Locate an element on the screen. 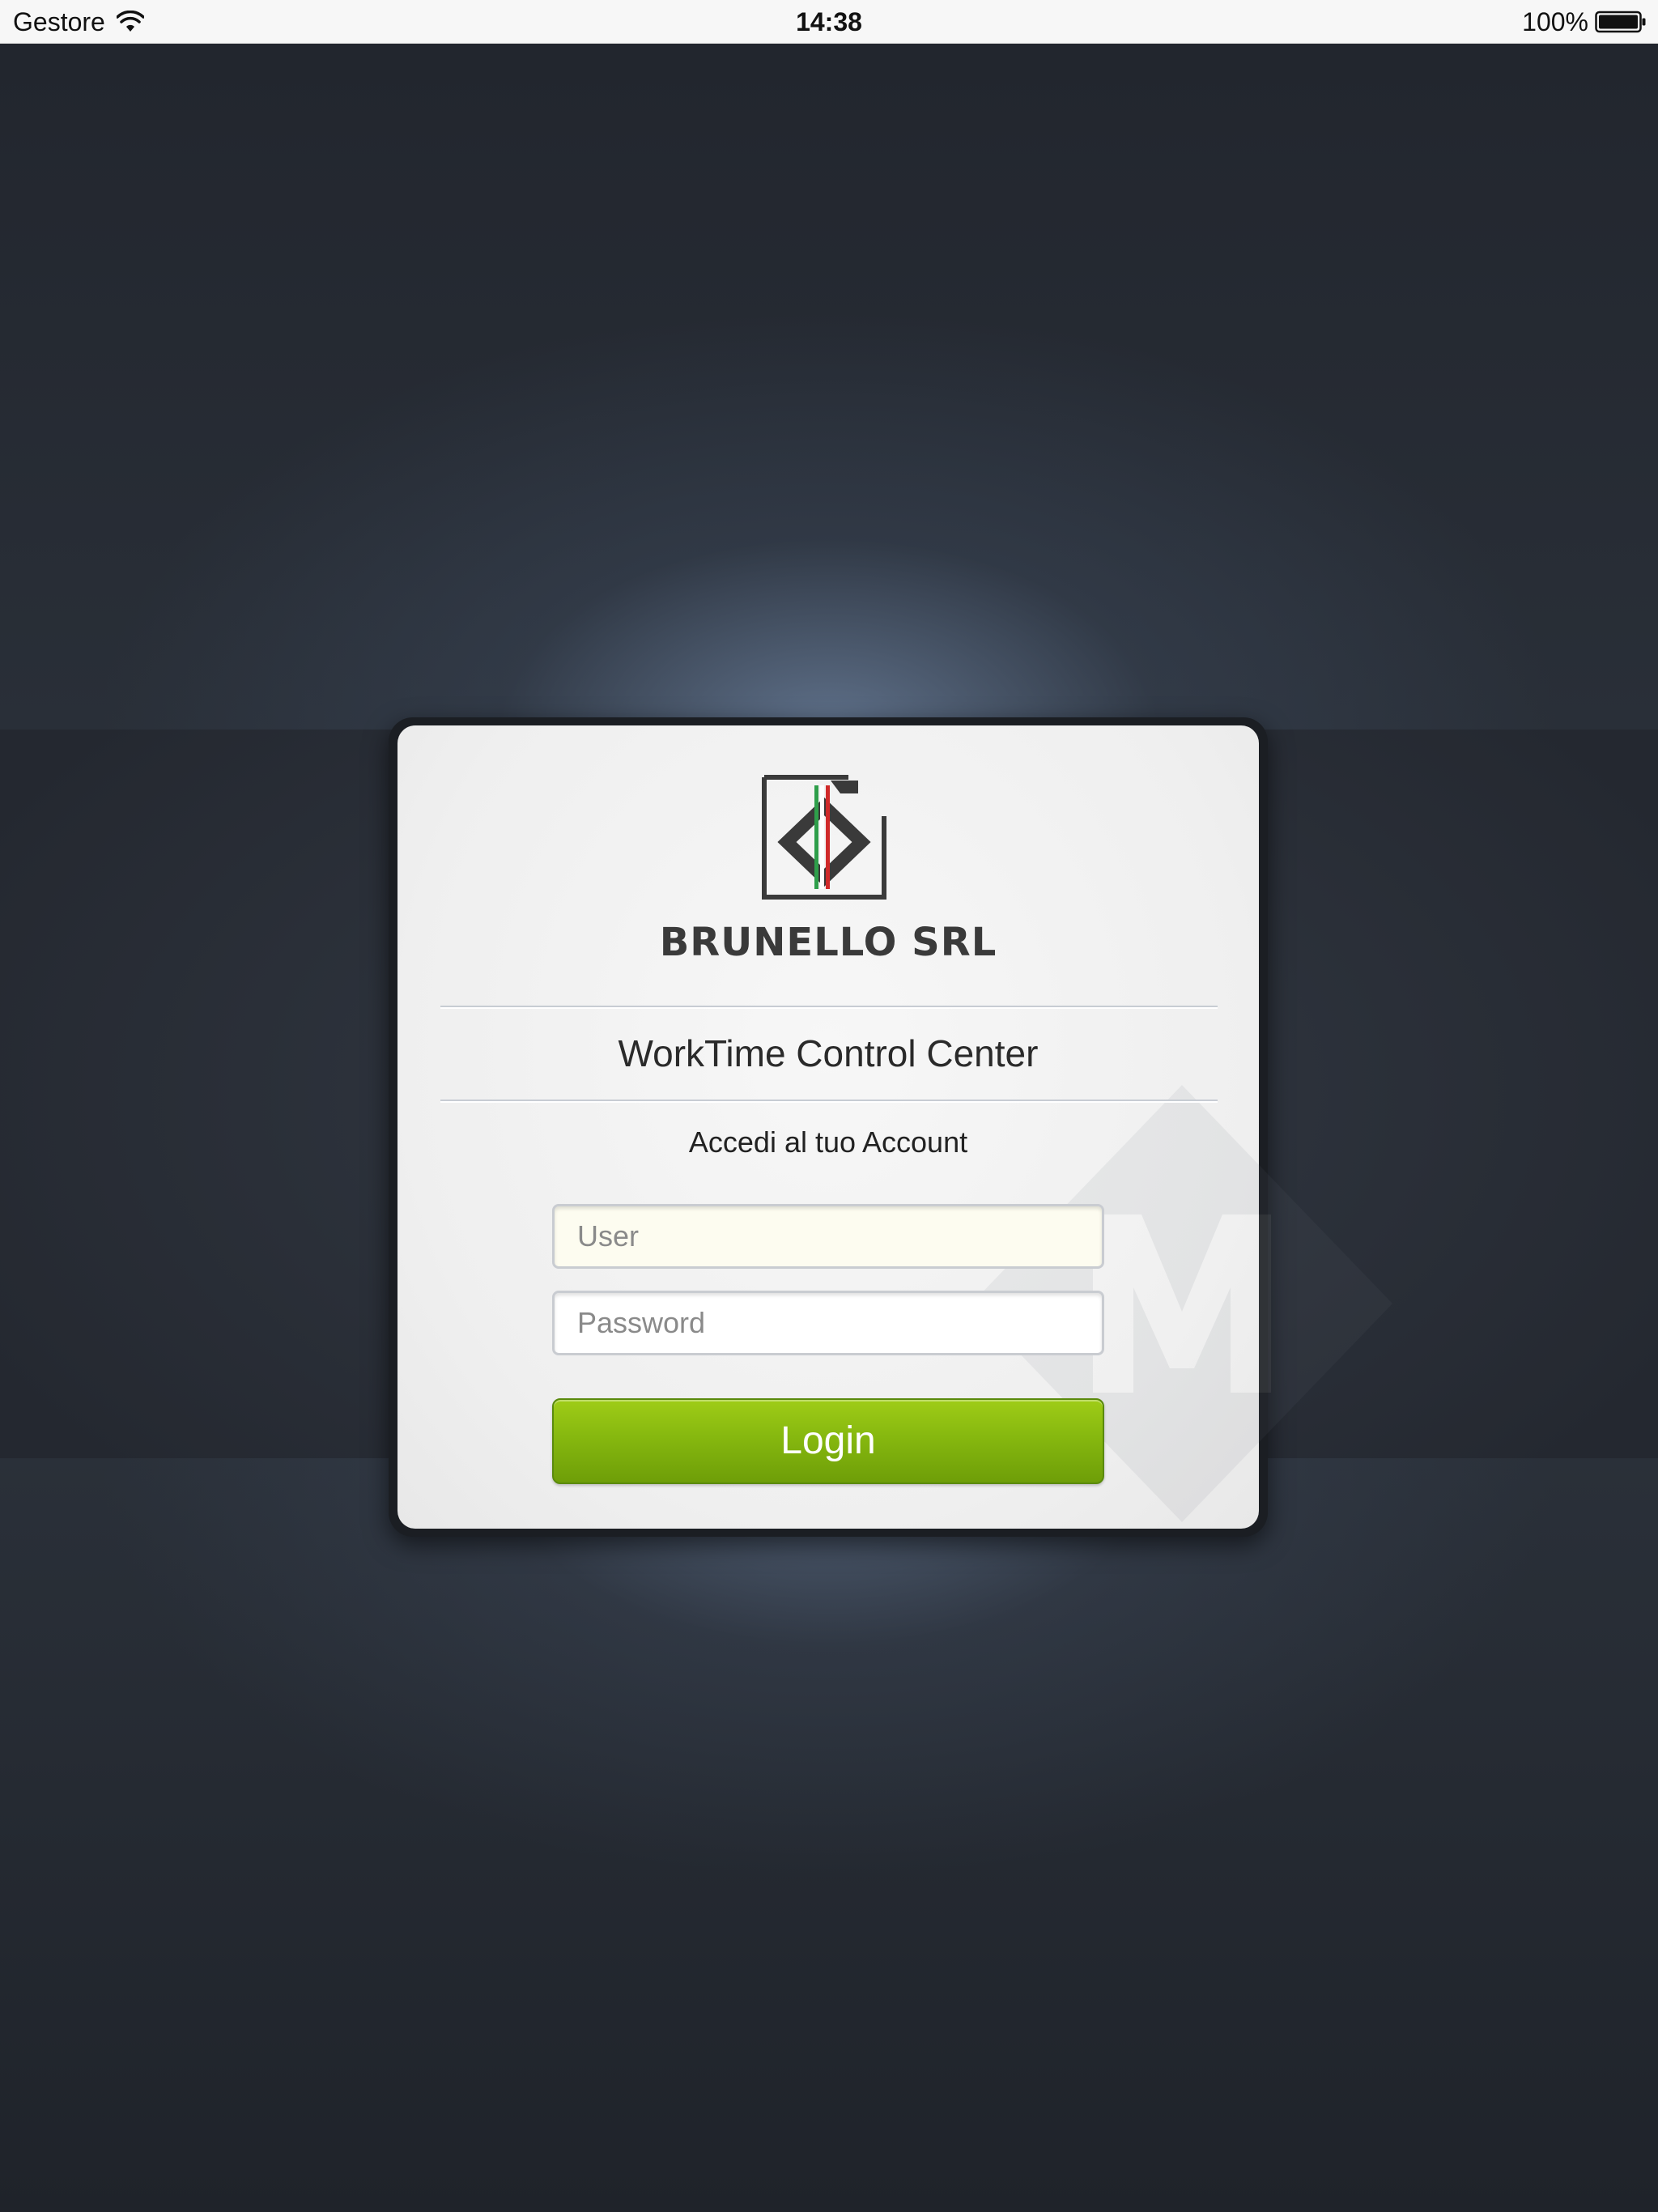 The height and width of the screenshot is (2212, 1658). app-title: WorkTime Control Center is located at coordinates (828, 1053).